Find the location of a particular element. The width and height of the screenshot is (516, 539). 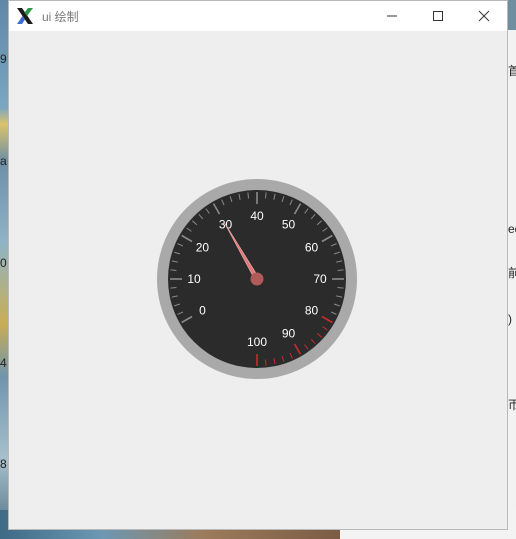

right-edge-text: 首 is located at coordinates (512, 71).